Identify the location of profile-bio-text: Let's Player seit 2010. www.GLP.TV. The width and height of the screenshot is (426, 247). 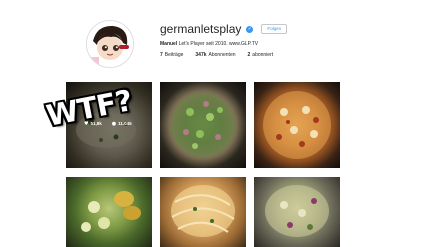
(218, 44).